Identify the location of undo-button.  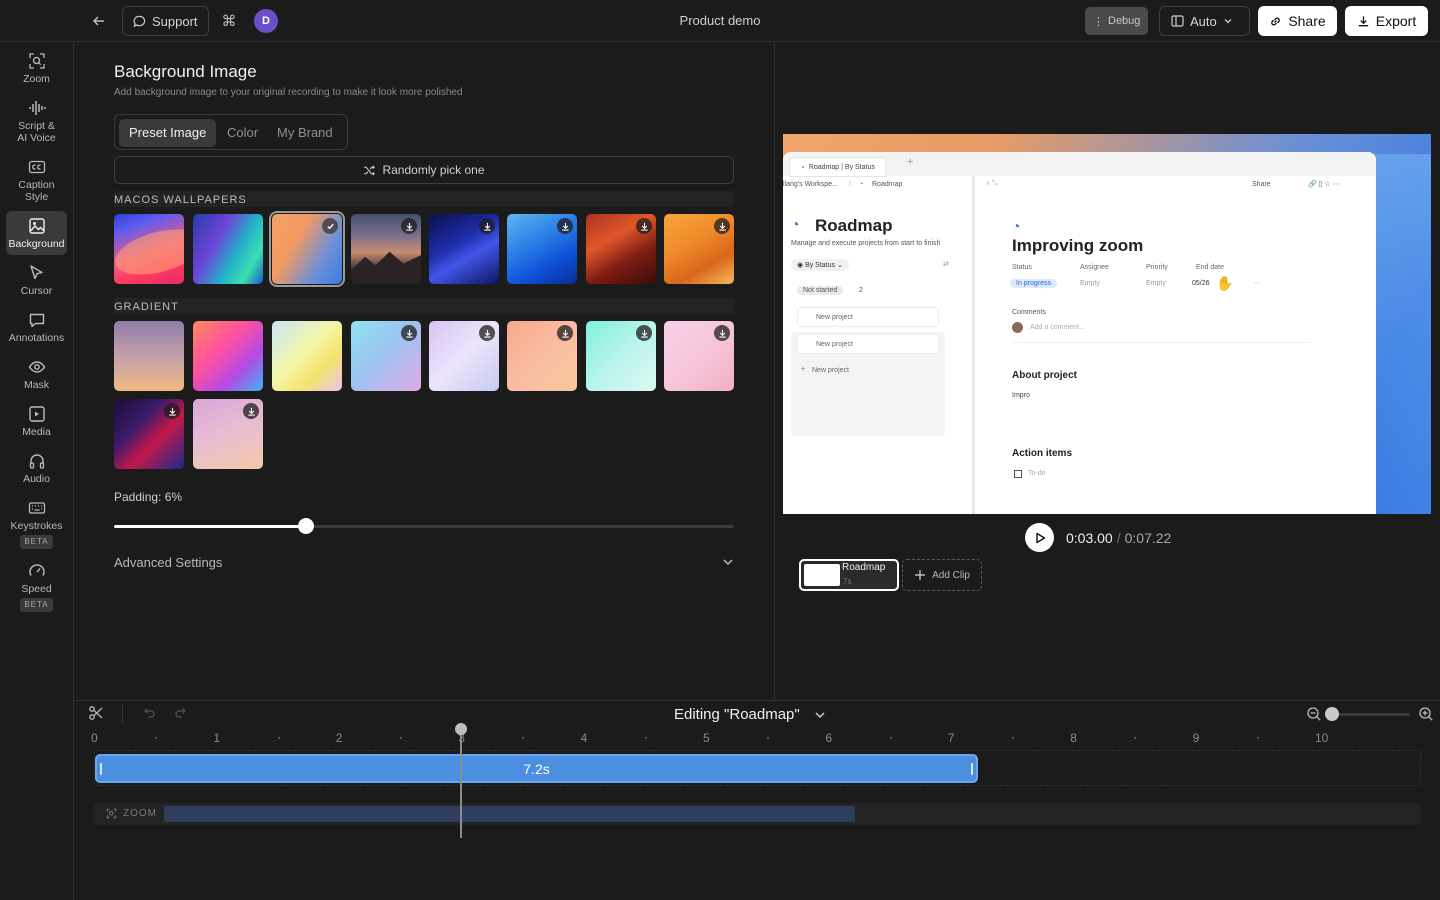
(149, 715).